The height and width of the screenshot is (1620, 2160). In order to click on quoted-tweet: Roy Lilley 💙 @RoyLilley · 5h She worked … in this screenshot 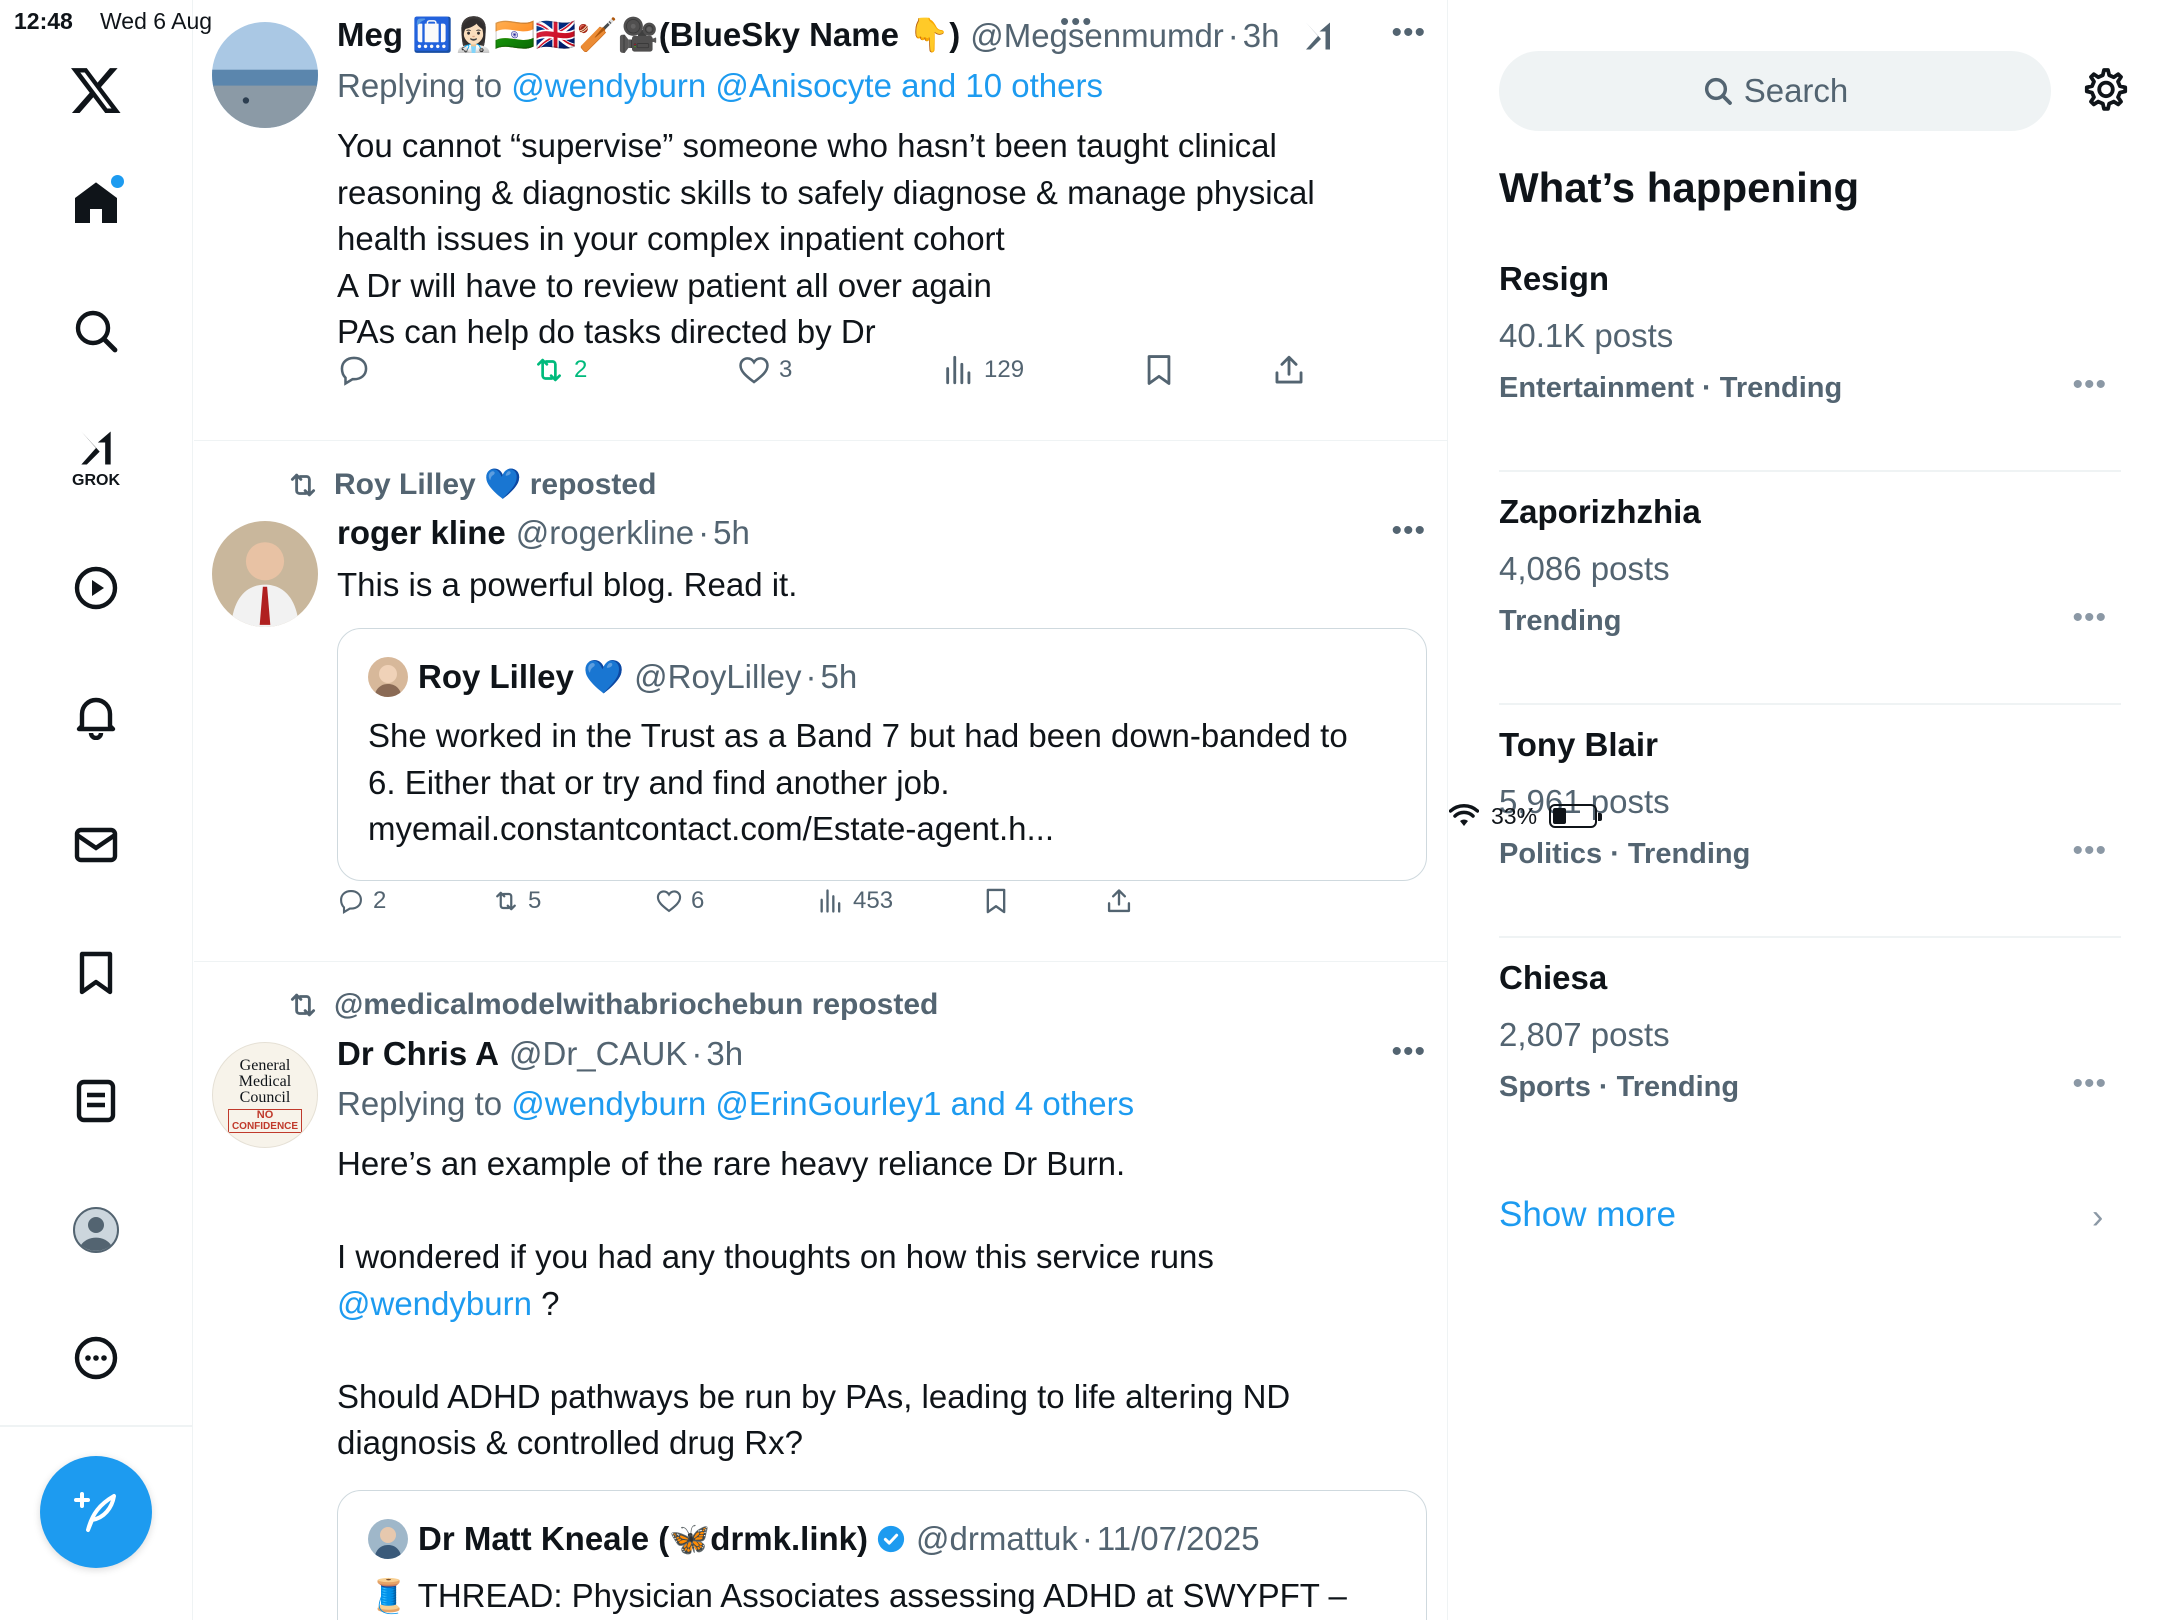, I will do `click(882, 754)`.